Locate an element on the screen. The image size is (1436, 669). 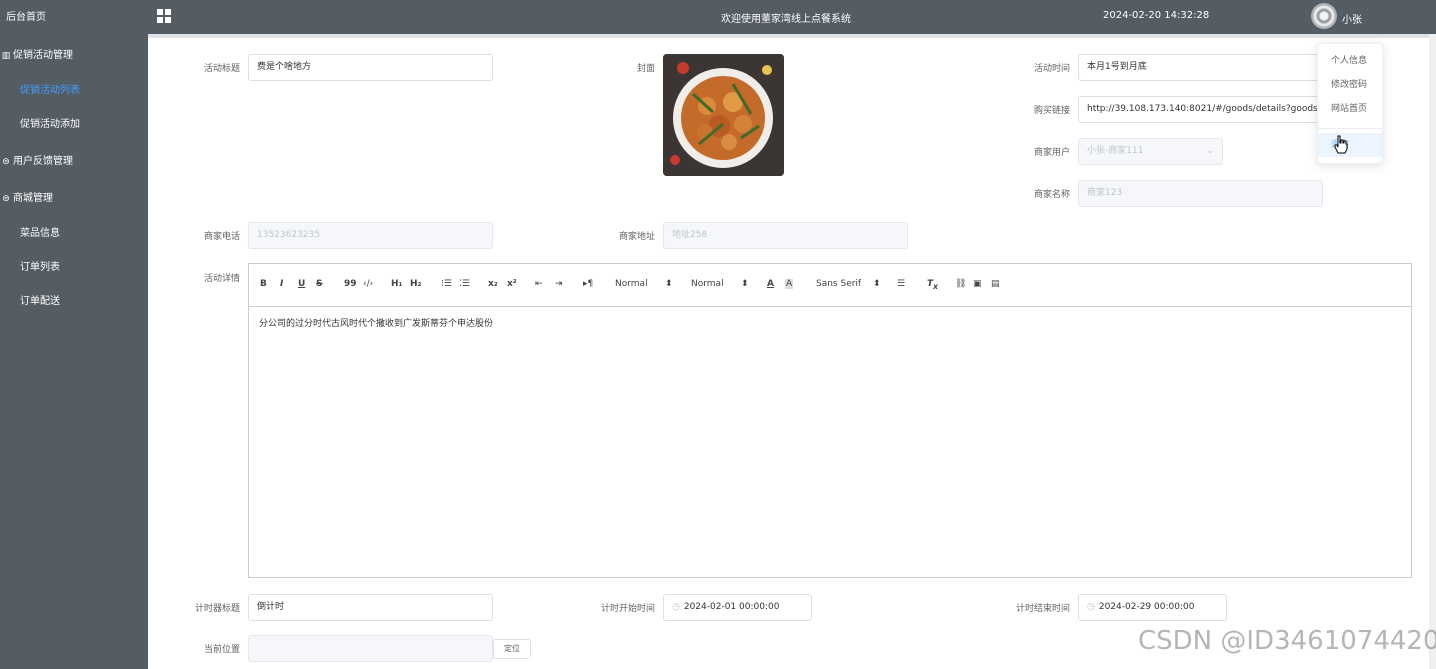
dropdown-item-site-home: 网站首页 is located at coordinates (1350, 109).